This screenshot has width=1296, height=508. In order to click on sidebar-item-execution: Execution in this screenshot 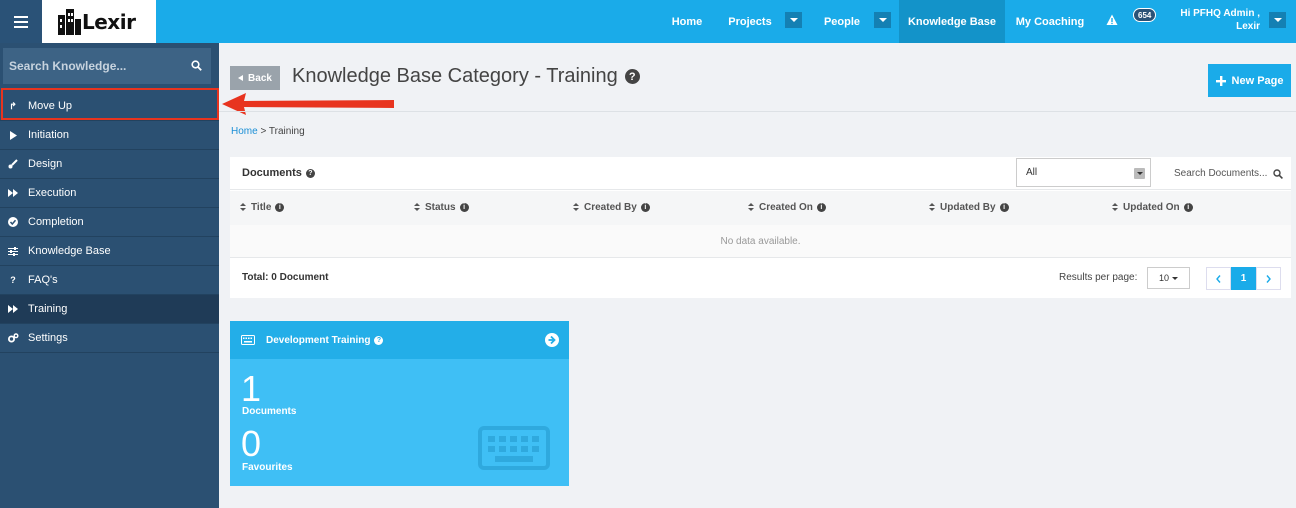, I will do `click(109, 193)`.